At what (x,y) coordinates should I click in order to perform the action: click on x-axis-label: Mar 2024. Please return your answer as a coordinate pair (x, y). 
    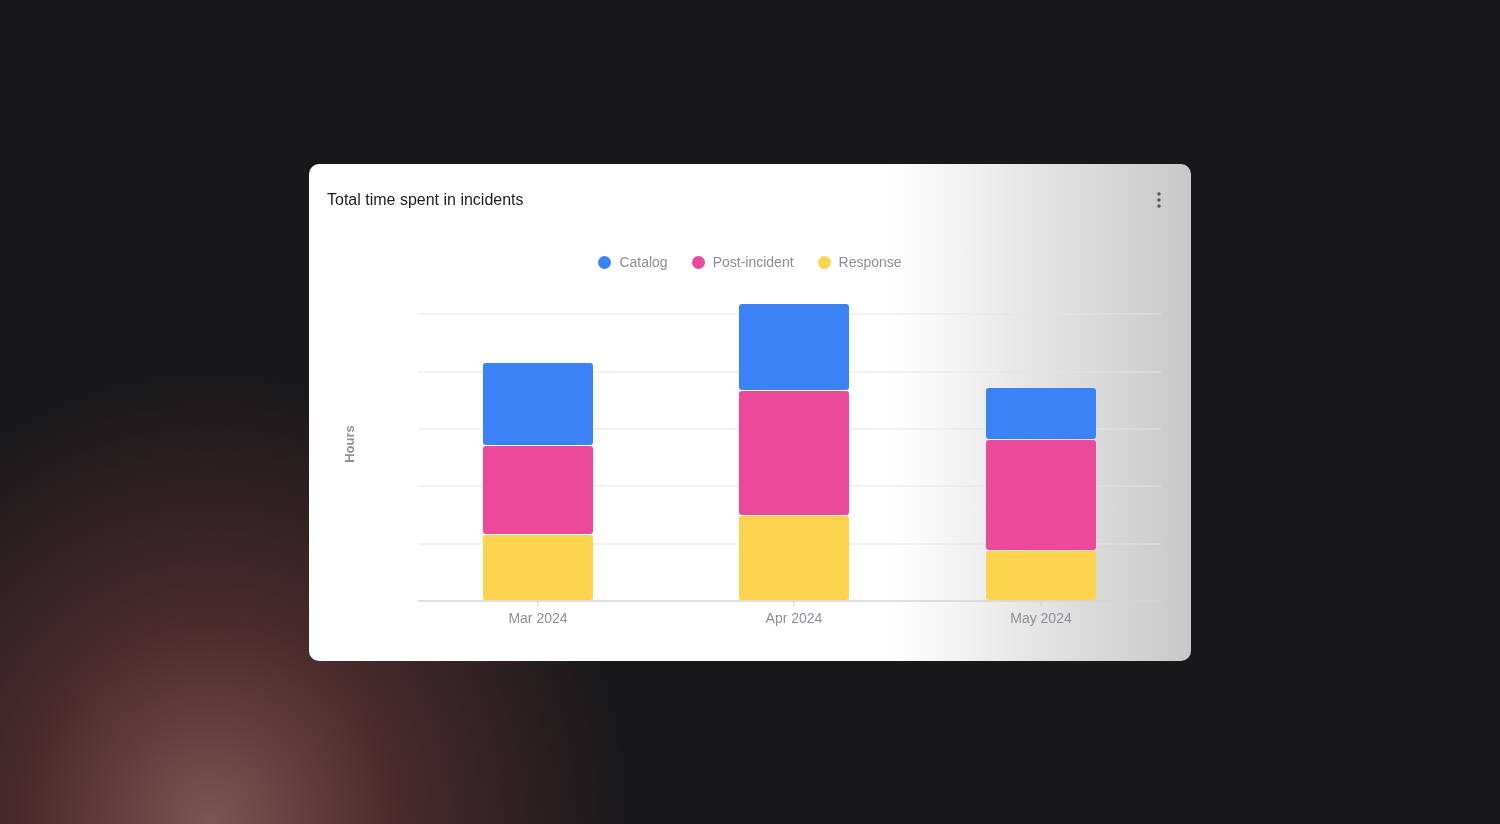
    Looking at the image, I should click on (538, 618).